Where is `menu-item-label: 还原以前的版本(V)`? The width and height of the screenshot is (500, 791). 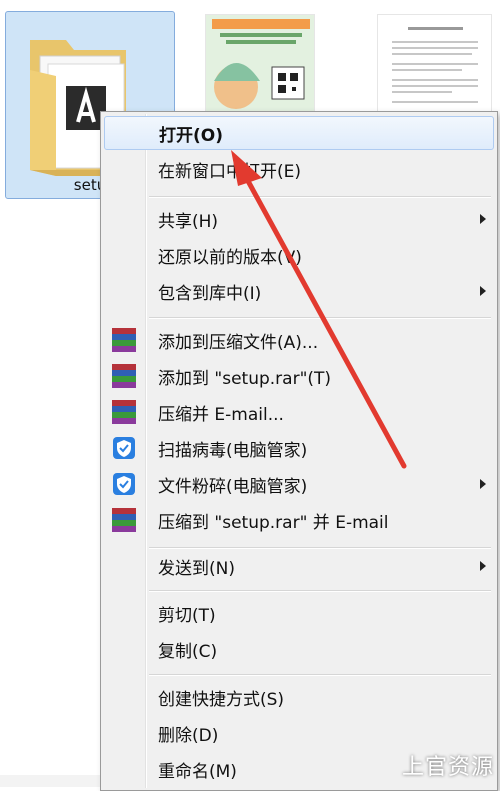
menu-item-label: 还原以前的版本(V) is located at coordinates (230, 257).